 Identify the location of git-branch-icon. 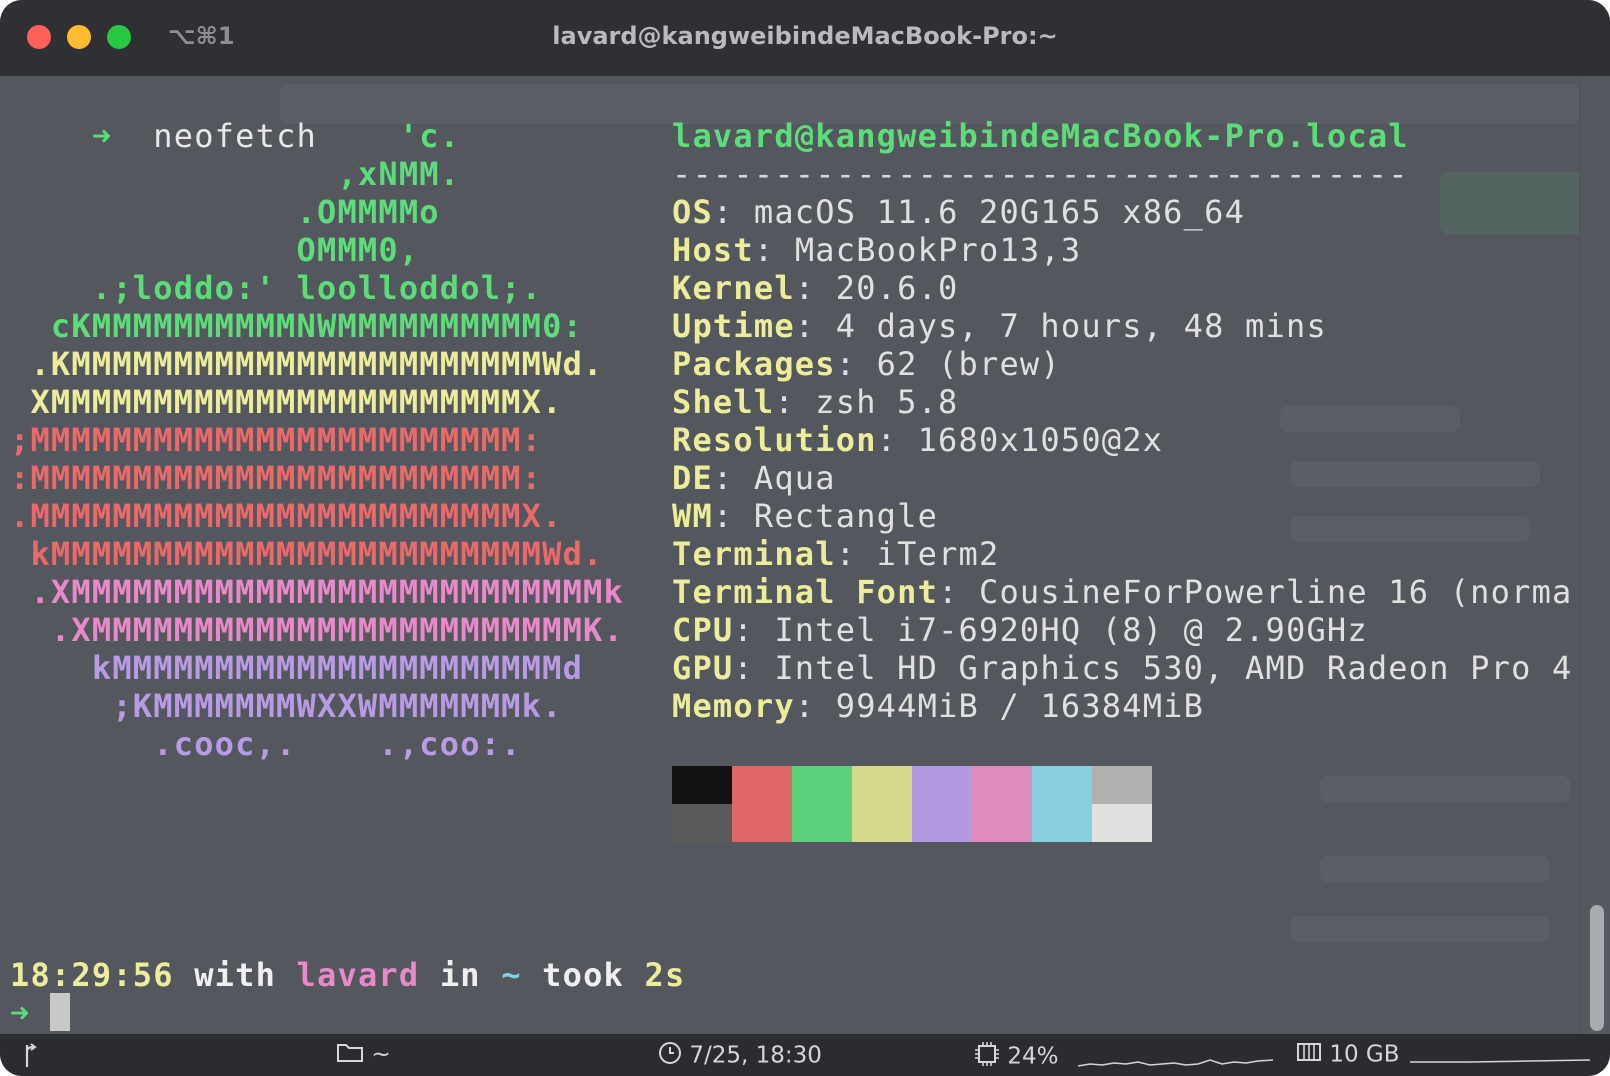
(30, 1055).